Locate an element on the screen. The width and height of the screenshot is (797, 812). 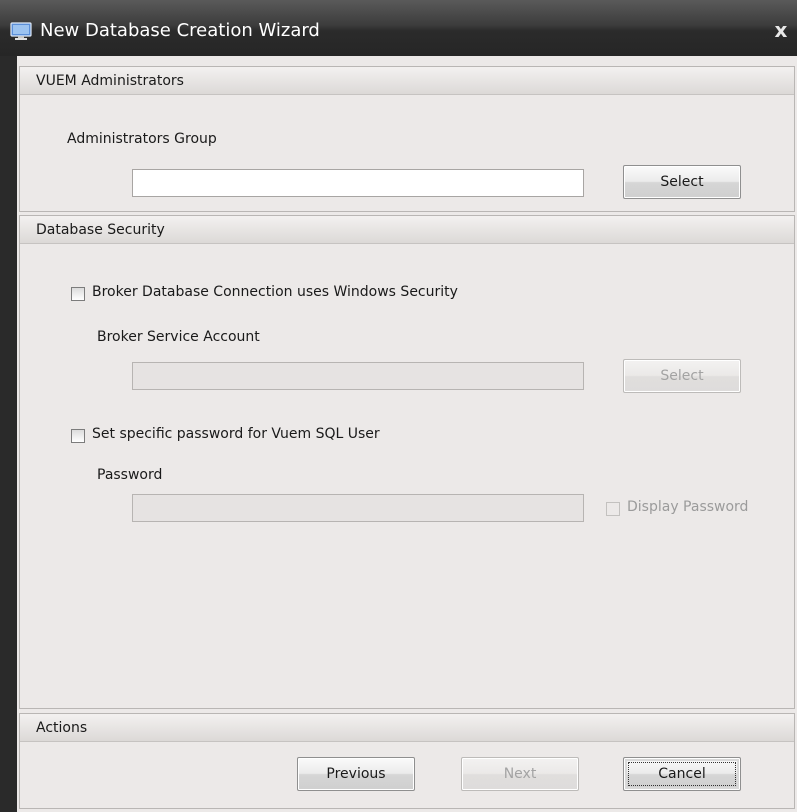
close-icon: x is located at coordinates (781, 30).